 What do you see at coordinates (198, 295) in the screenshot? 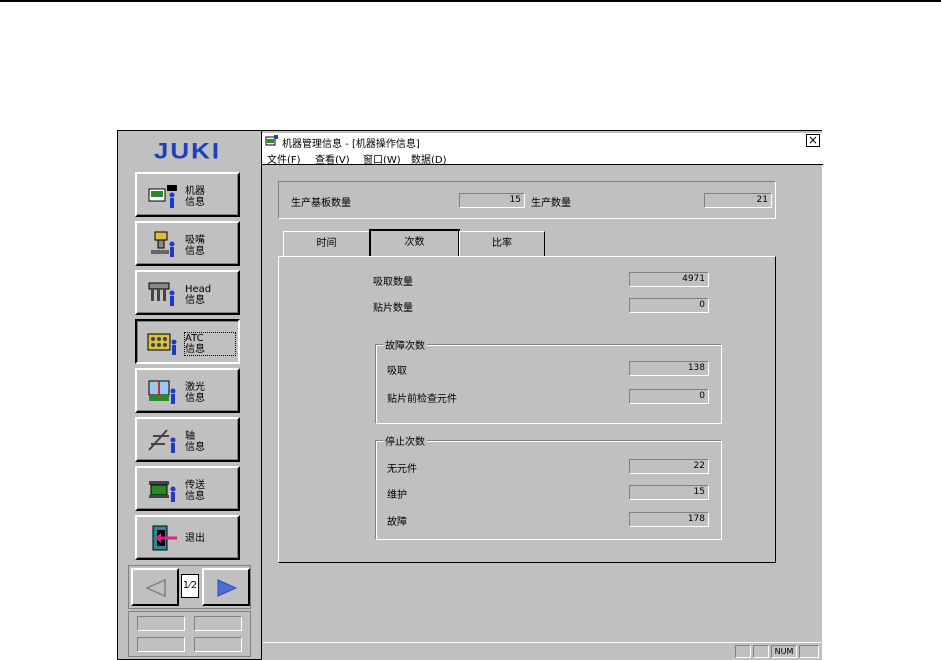
I see `sidebar-item-label: Head 信息` at bounding box center [198, 295].